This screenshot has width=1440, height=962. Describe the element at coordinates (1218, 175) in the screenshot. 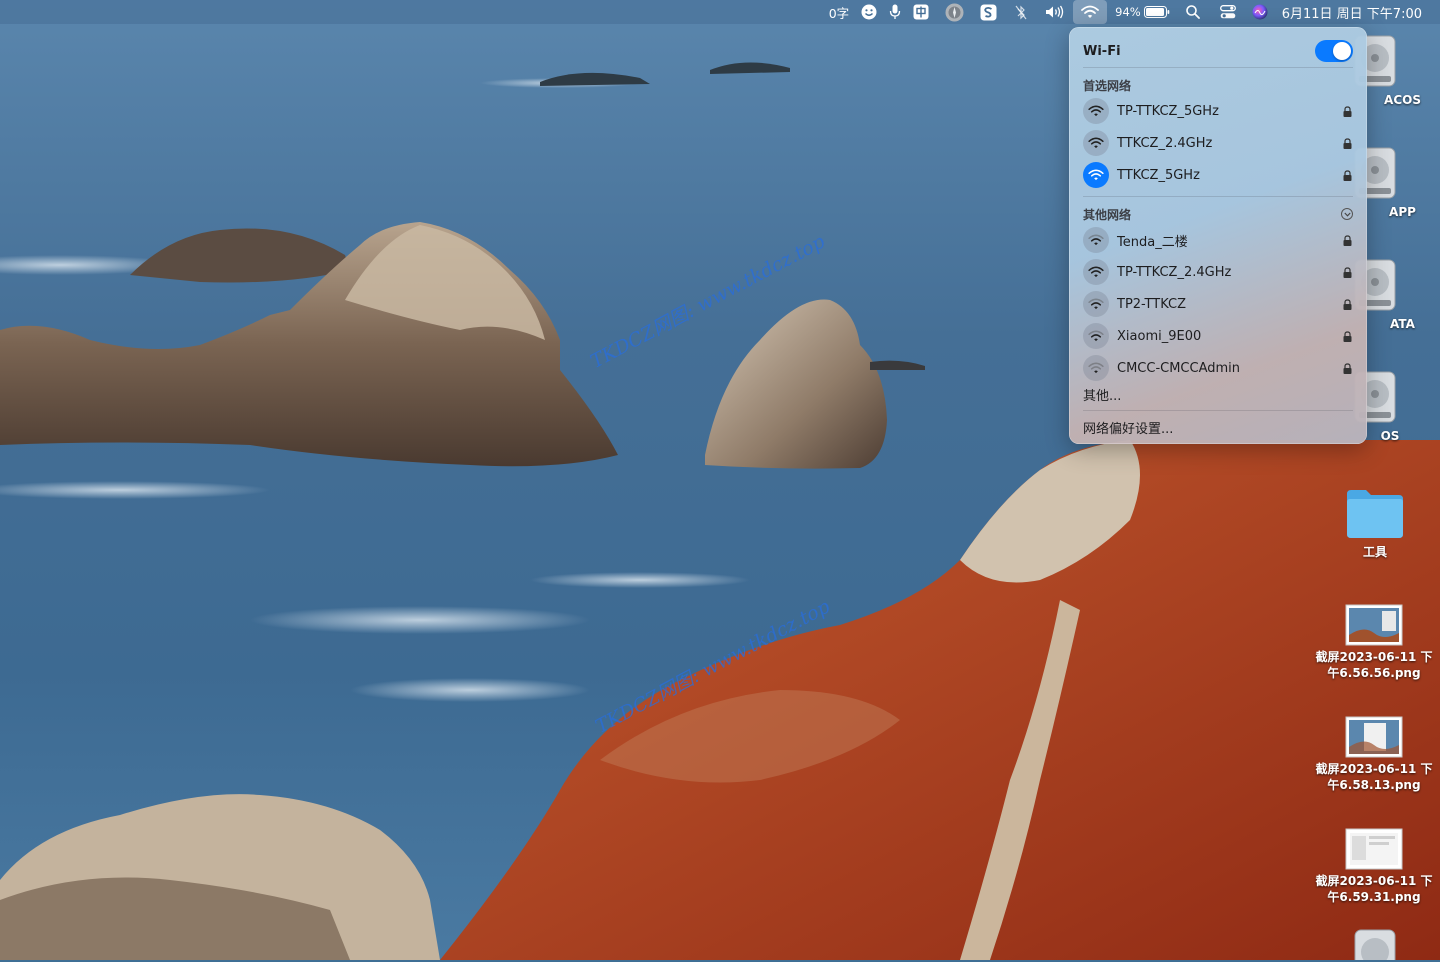

I see `network-item-connected: TTKCZ_5GHz` at that location.